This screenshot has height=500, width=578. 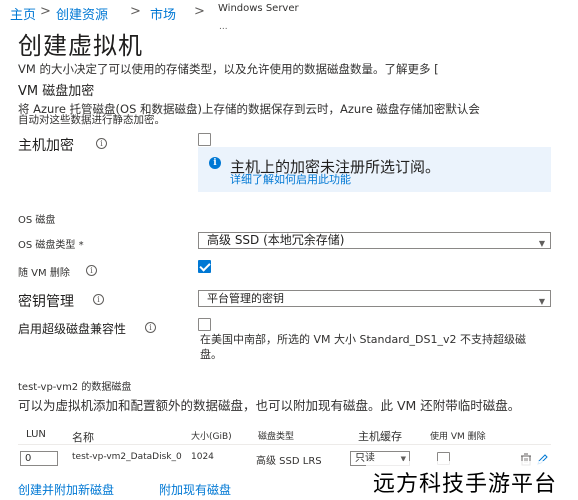 What do you see at coordinates (276, 437) in the screenshot?
I see `column-header-disk-type: 磁盘类型` at bounding box center [276, 437].